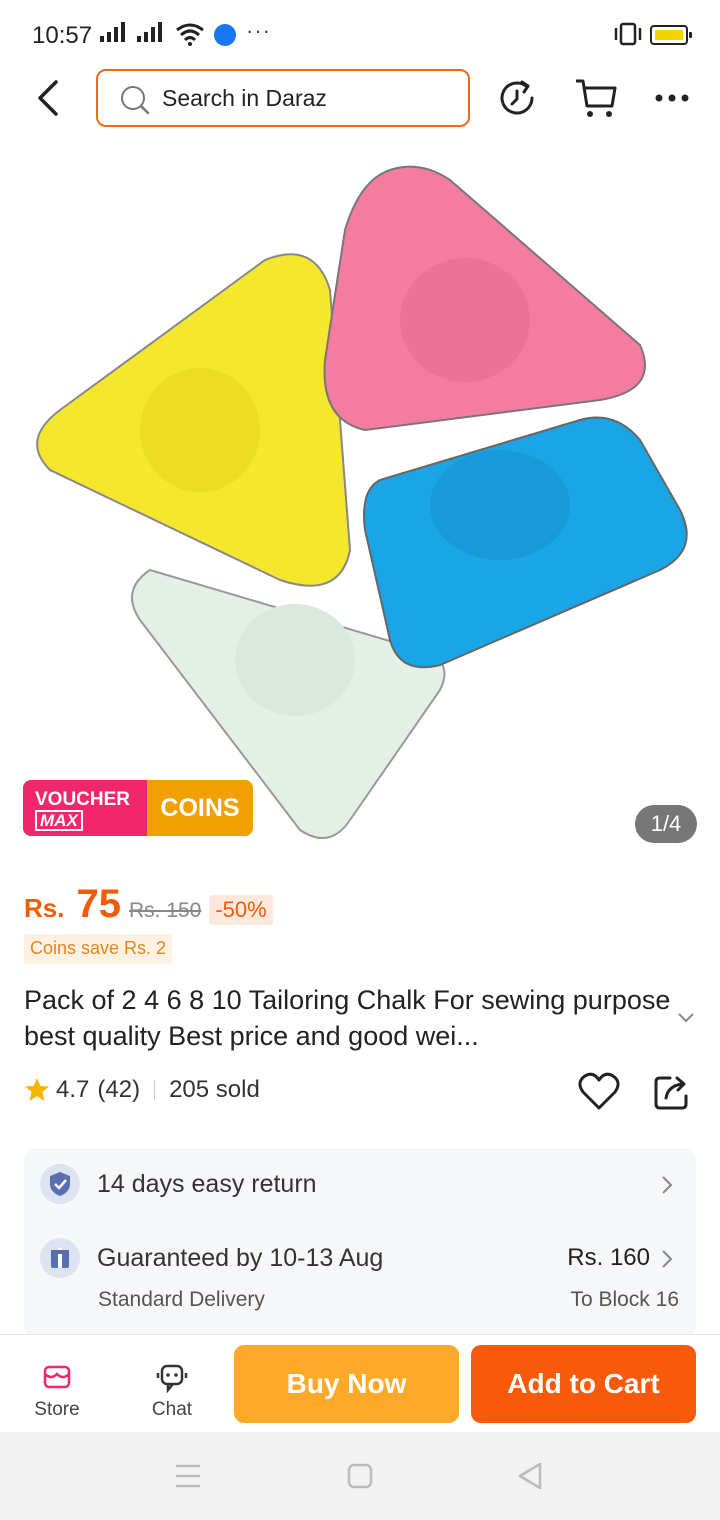 The width and height of the screenshot is (720, 1520). What do you see at coordinates (672, 98) in the screenshot?
I see `more-icon` at bounding box center [672, 98].